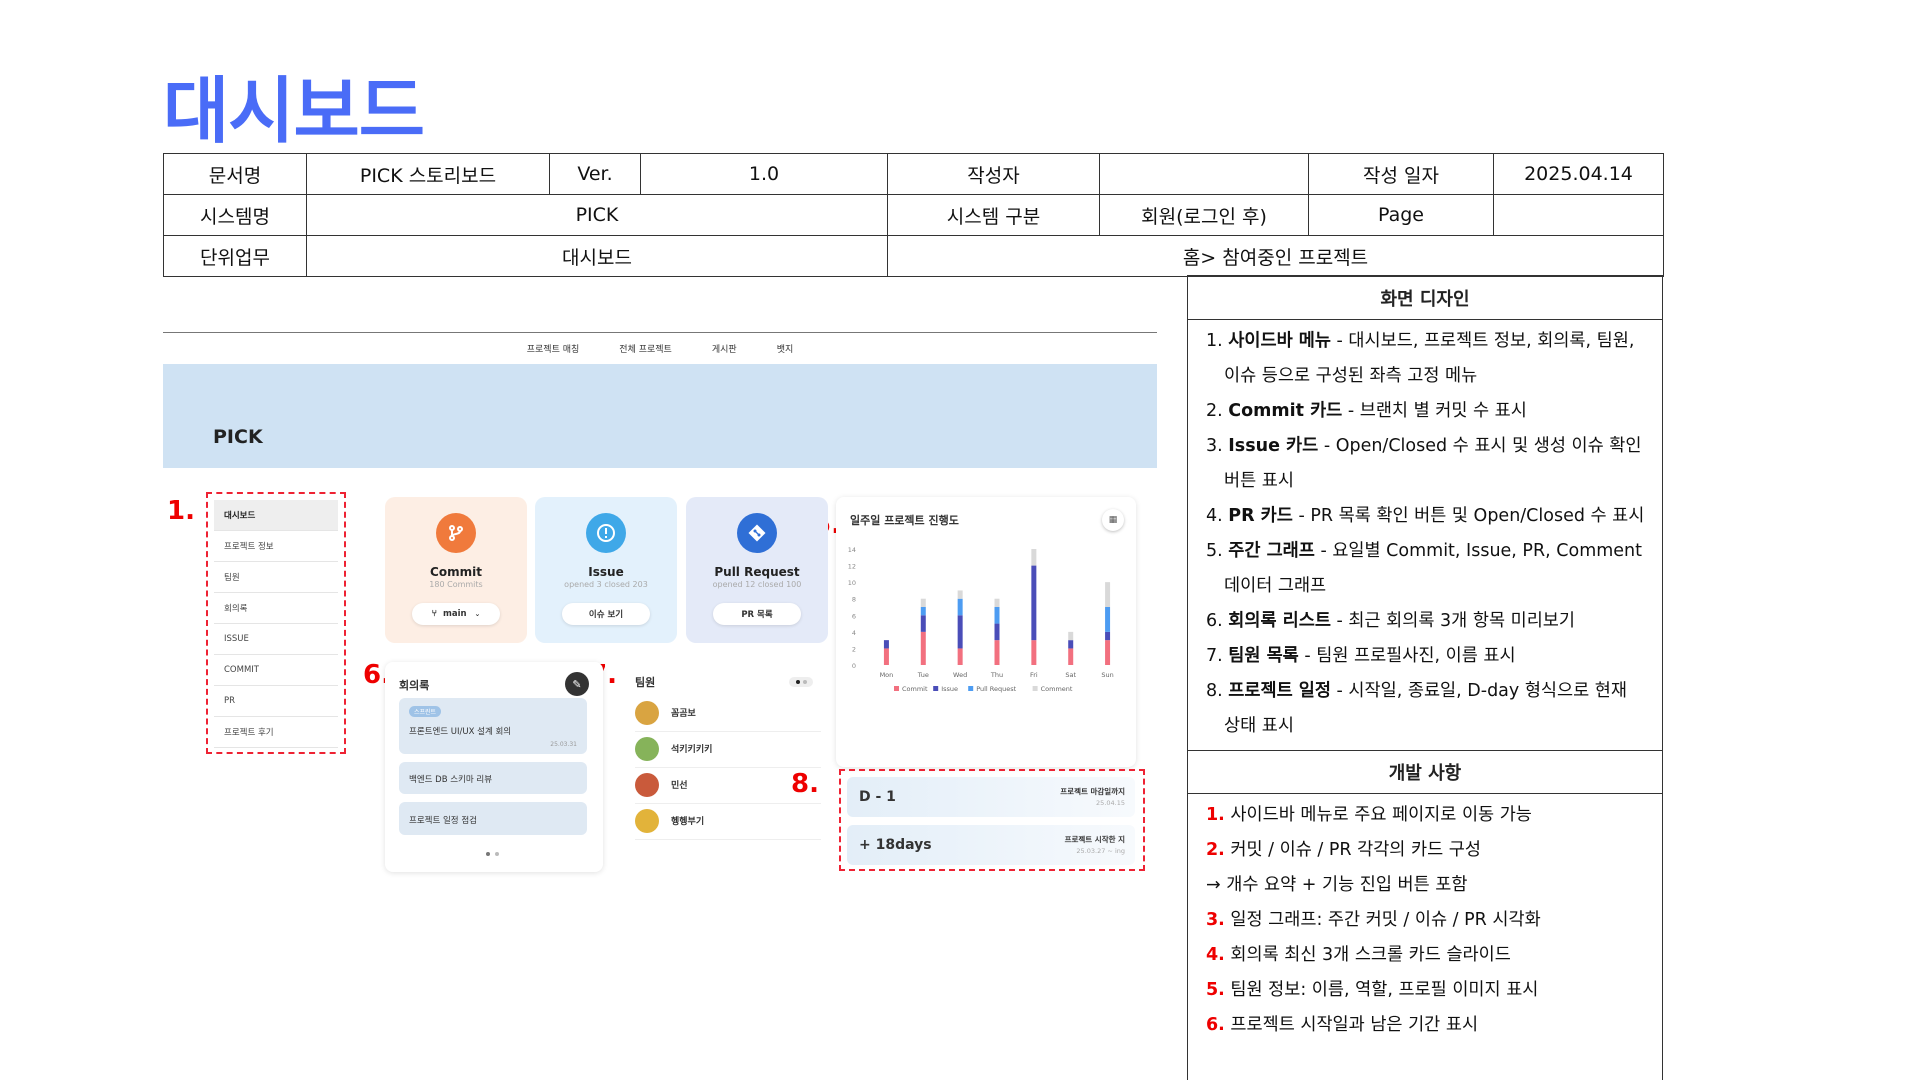 Image resolution: width=1920 pixels, height=1080 pixels. Describe the element at coordinates (456, 533) in the screenshot. I see `branch-icon` at that location.